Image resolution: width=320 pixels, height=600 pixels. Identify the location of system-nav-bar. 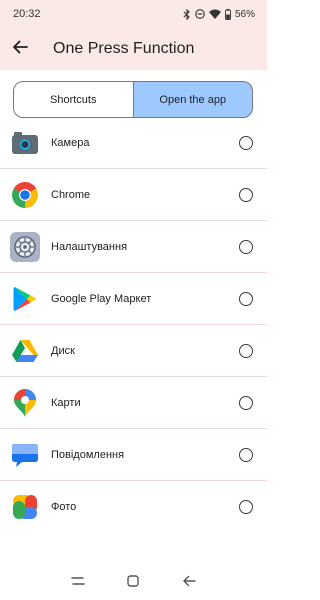
(133, 581).